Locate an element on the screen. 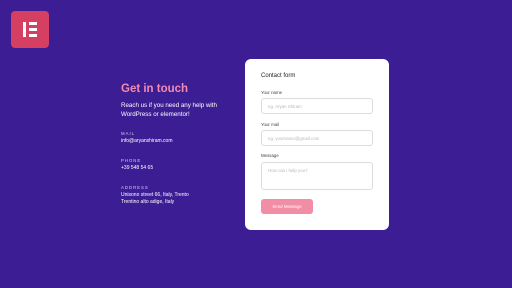 This screenshot has height=288, width=512. logo-bar-top is located at coordinates (33, 23).